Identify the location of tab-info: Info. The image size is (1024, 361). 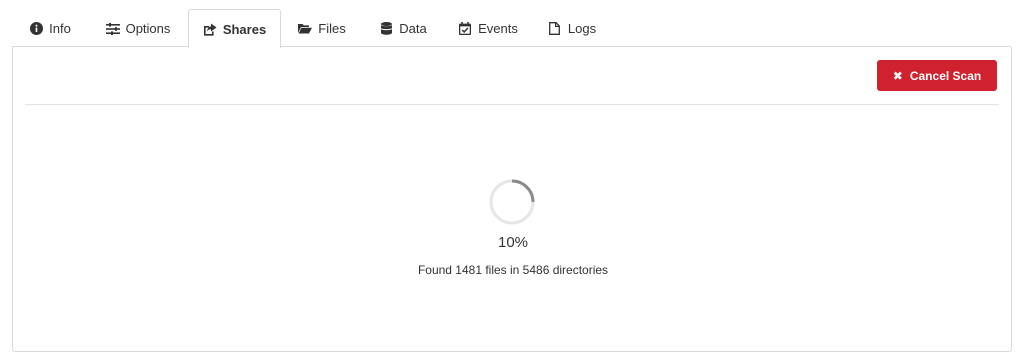
(50, 28).